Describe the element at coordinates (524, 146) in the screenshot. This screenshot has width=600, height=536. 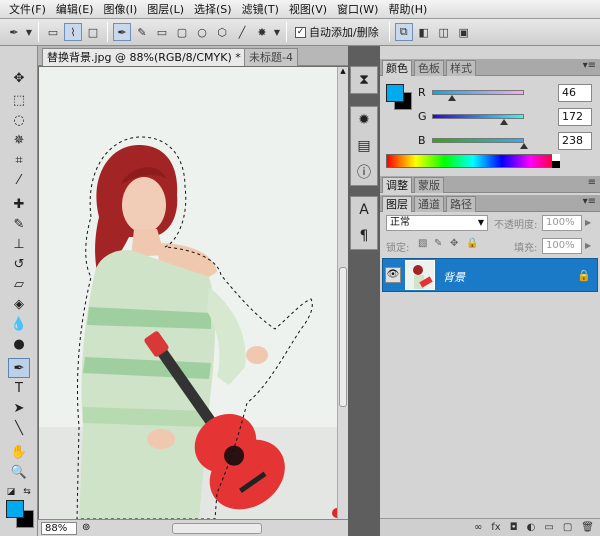
I see `b-slider-knob` at that location.